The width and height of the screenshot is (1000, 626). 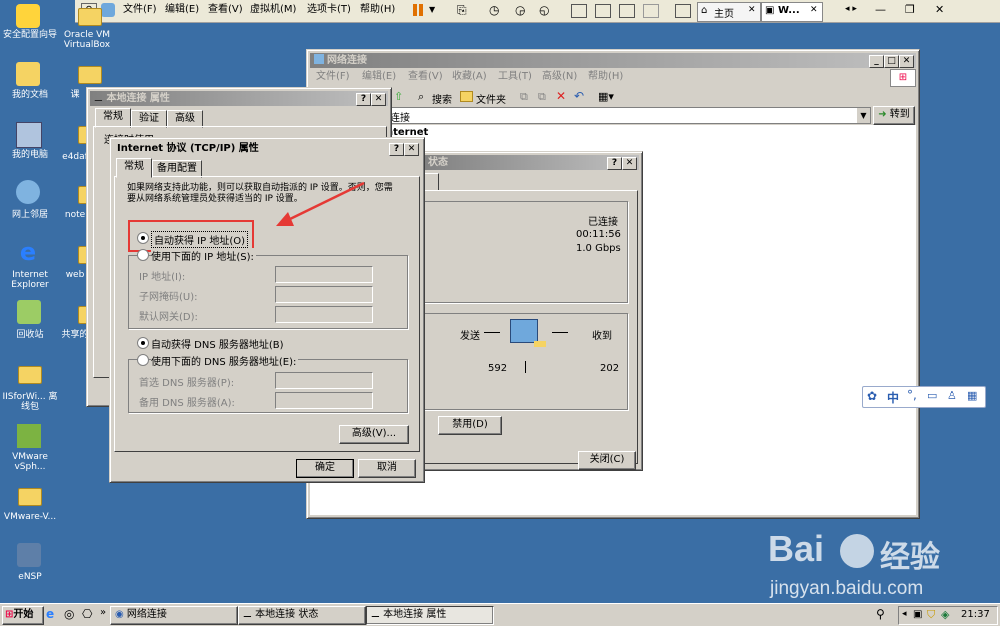 I want to click on paw-icon: ✿, so click(x=872, y=396).